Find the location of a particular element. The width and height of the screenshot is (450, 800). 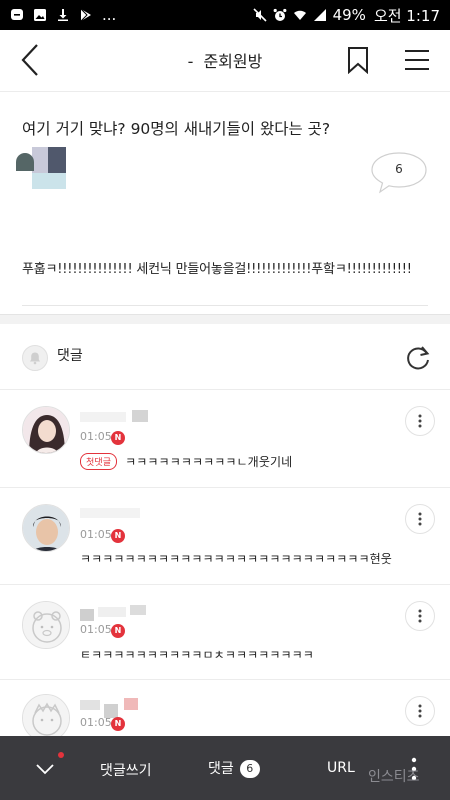

wifi-icon is located at coordinates (300, 15).